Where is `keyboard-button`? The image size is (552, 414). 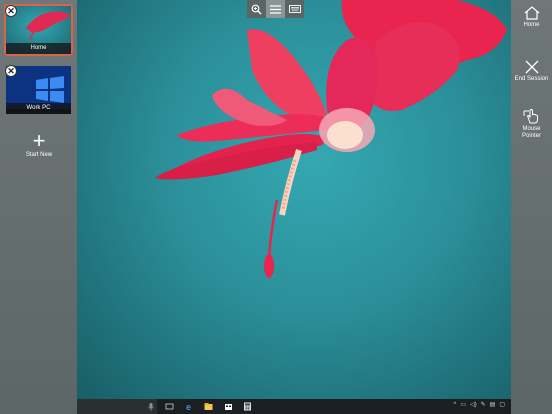 keyboard-button is located at coordinates (294, 9).